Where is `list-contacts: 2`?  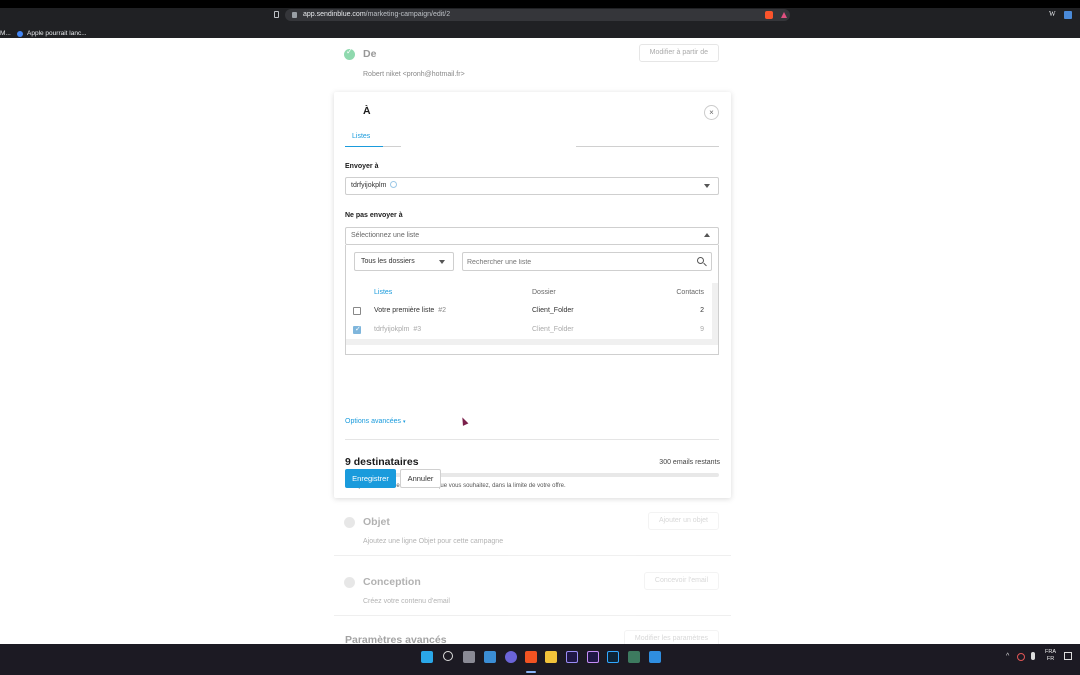
list-contacts: 2 is located at coordinates (702, 310).